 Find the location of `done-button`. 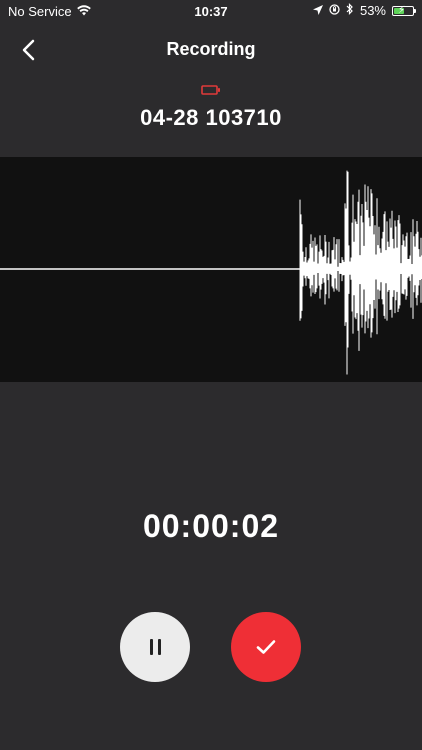

done-button is located at coordinates (266, 647).